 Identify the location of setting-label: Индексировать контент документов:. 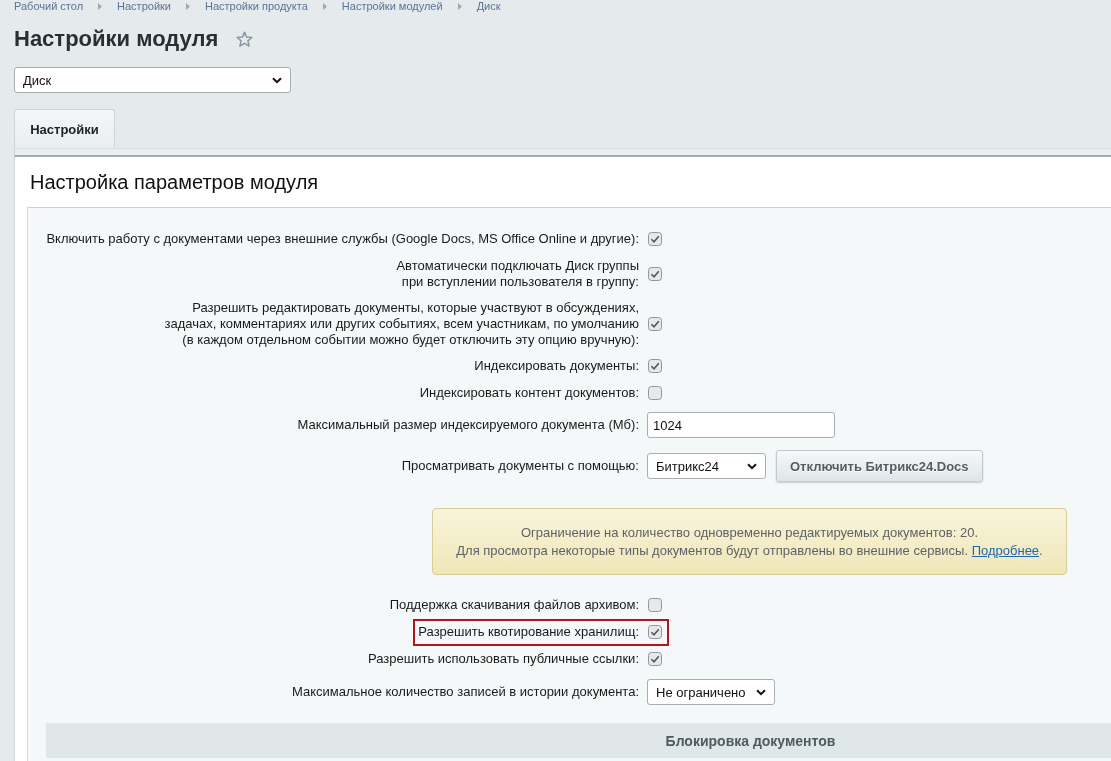
(529, 393).